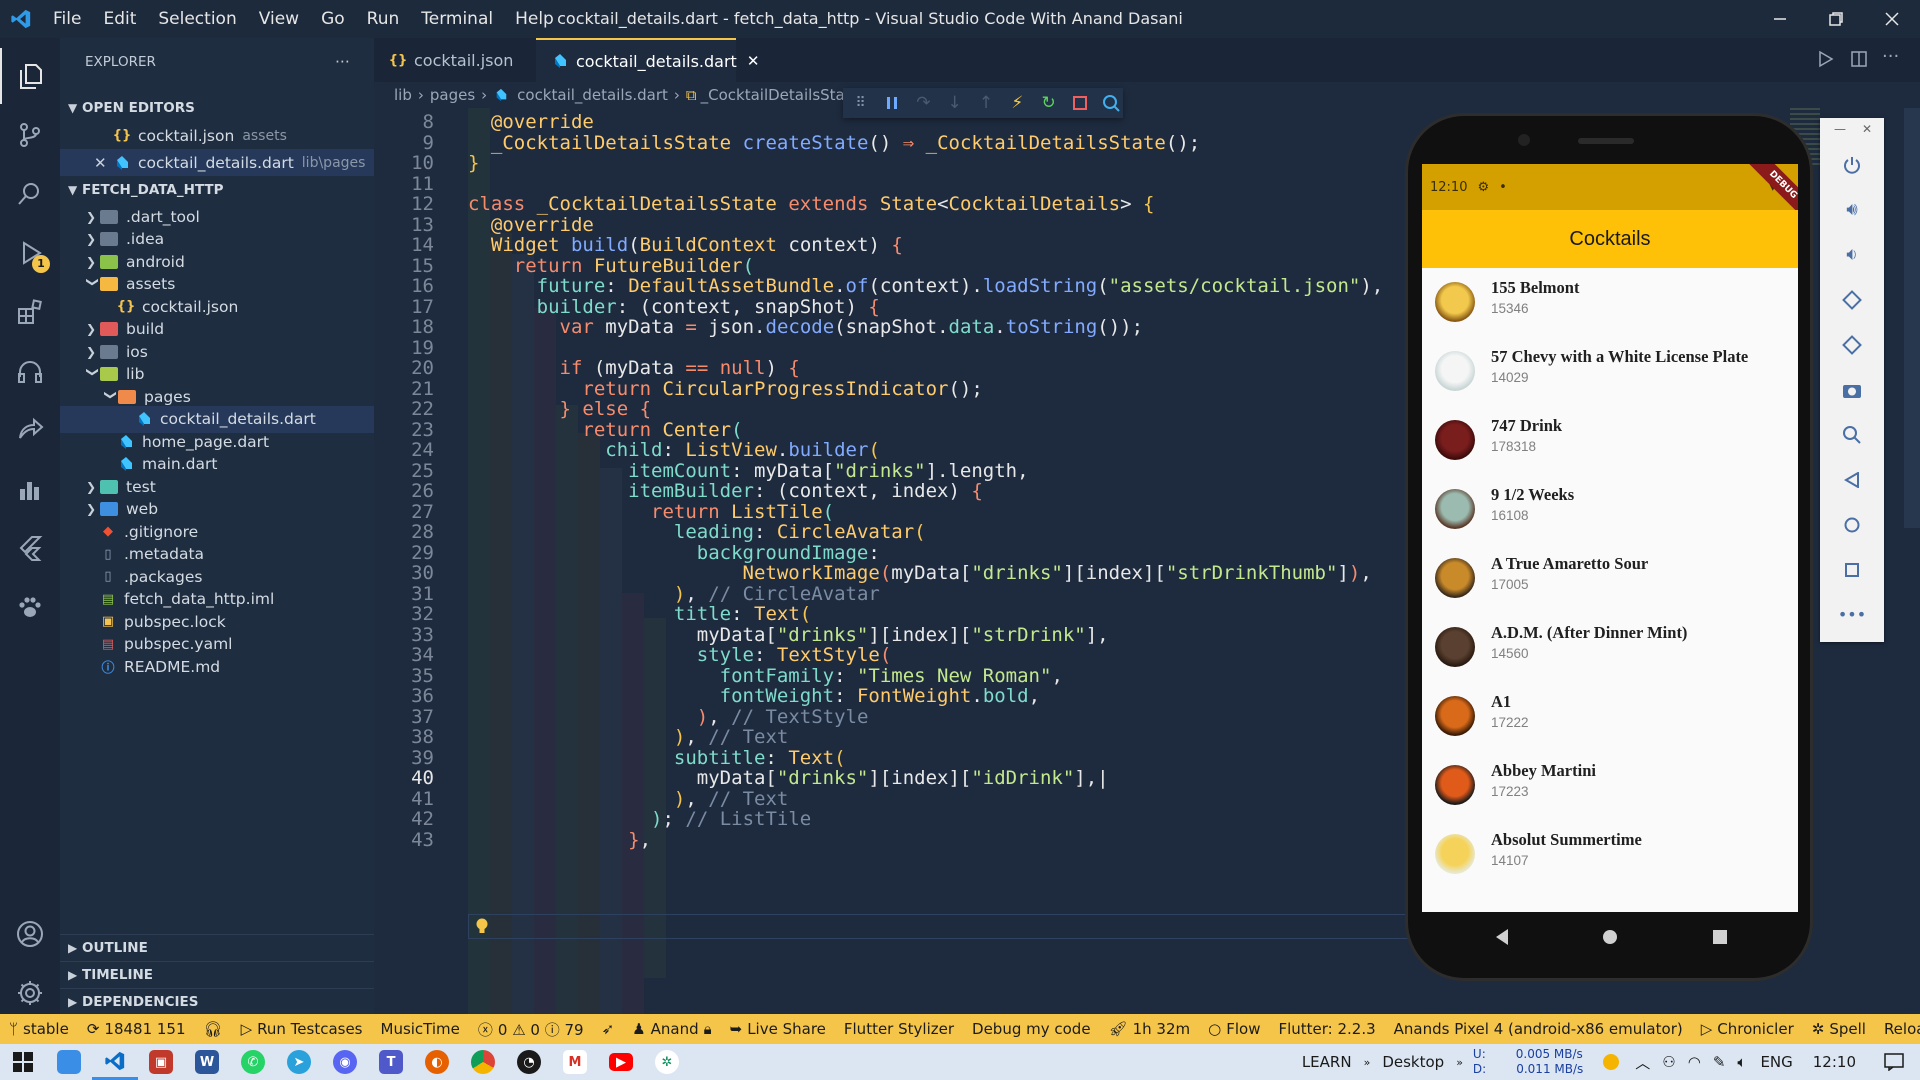 This screenshot has height=1080, width=1920. What do you see at coordinates (1326, 1029) in the screenshot?
I see `flutter-version-status: Flutter: 2.2.3` at bounding box center [1326, 1029].